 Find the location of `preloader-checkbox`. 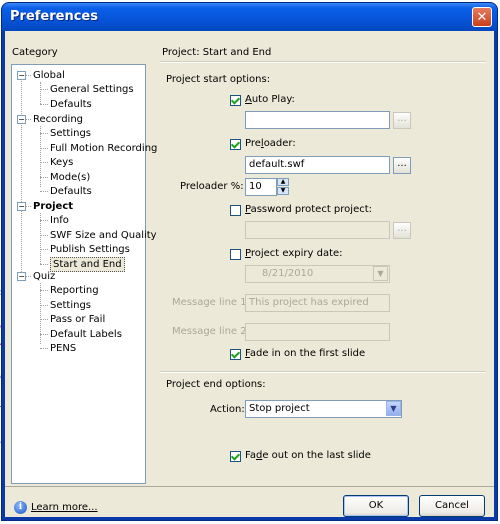

preloader-checkbox is located at coordinates (235, 144).